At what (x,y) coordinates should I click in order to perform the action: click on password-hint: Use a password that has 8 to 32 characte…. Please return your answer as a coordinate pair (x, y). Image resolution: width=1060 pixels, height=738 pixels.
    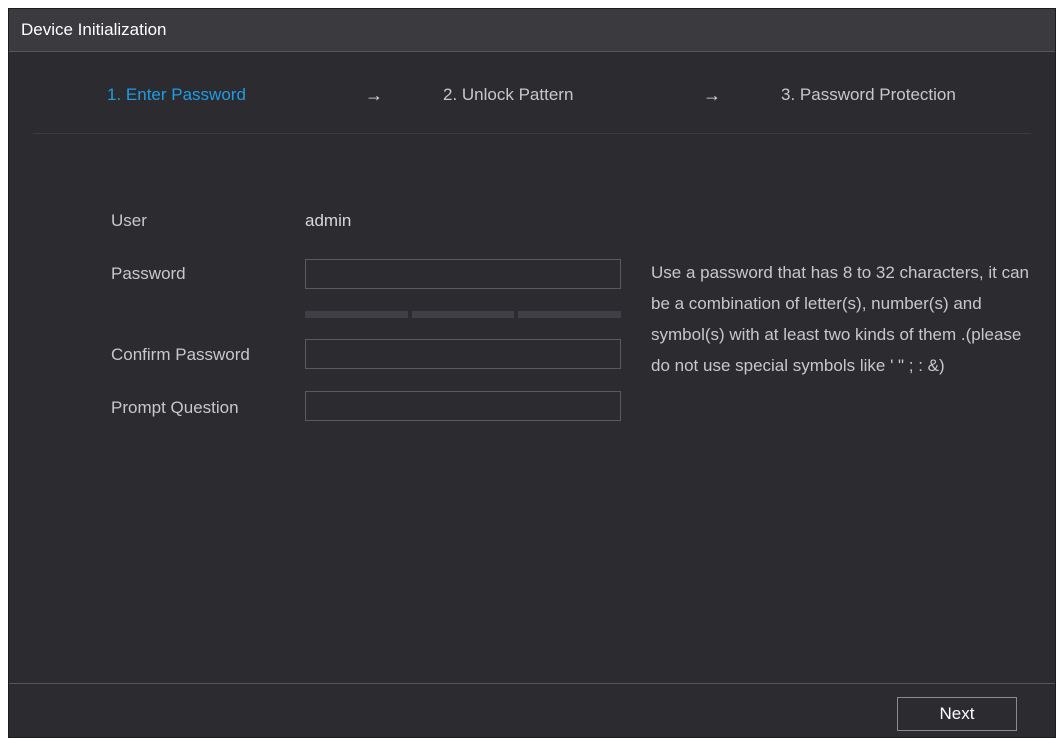
    Looking at the image, I should click on (840, 319).